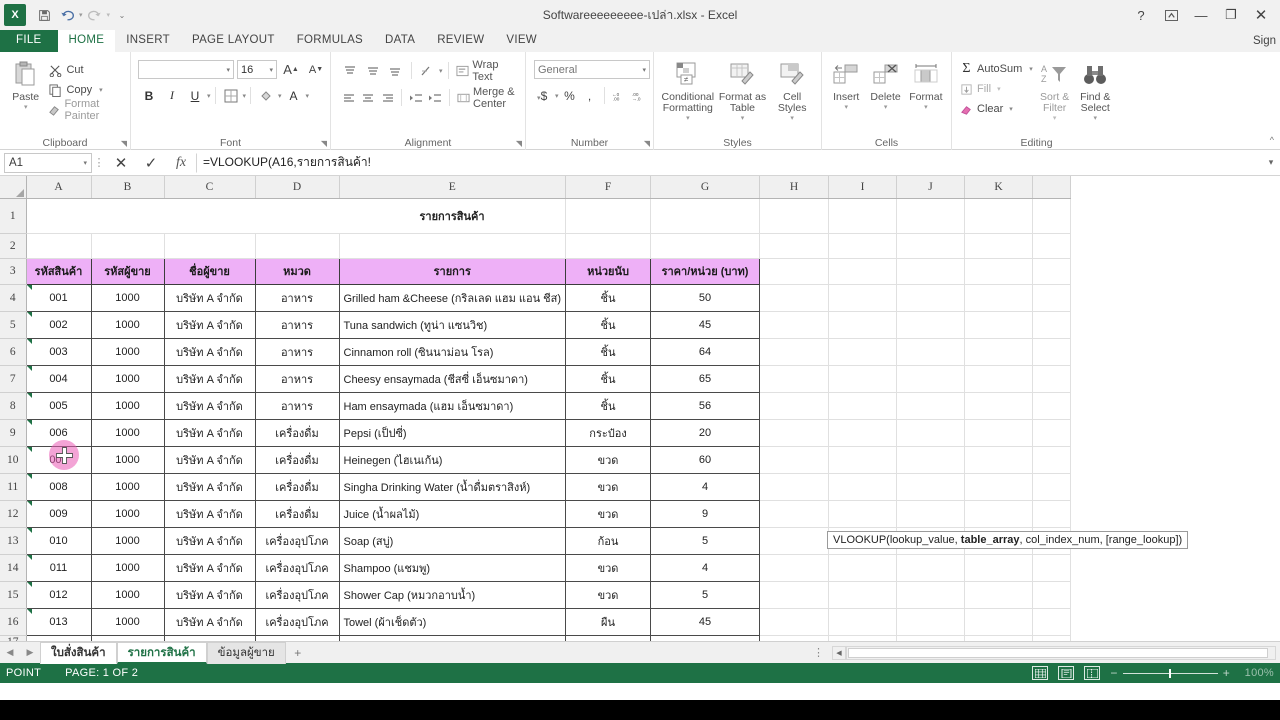  What do you see at coordinates (1066, 673) in the screenshot?
I see `page-layout-view-icon` at bounding box center [1066, 673].